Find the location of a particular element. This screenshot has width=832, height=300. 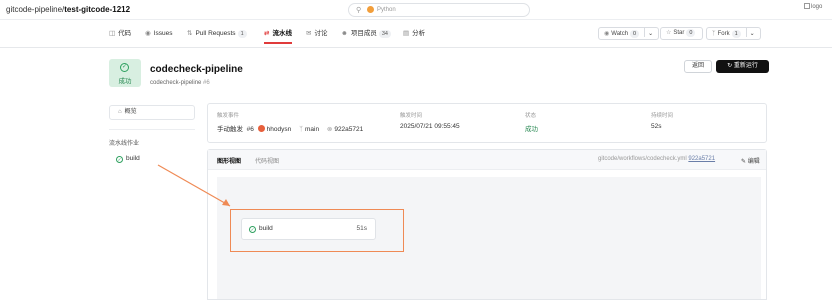

logo: logo is located at coordinates (813, 6).